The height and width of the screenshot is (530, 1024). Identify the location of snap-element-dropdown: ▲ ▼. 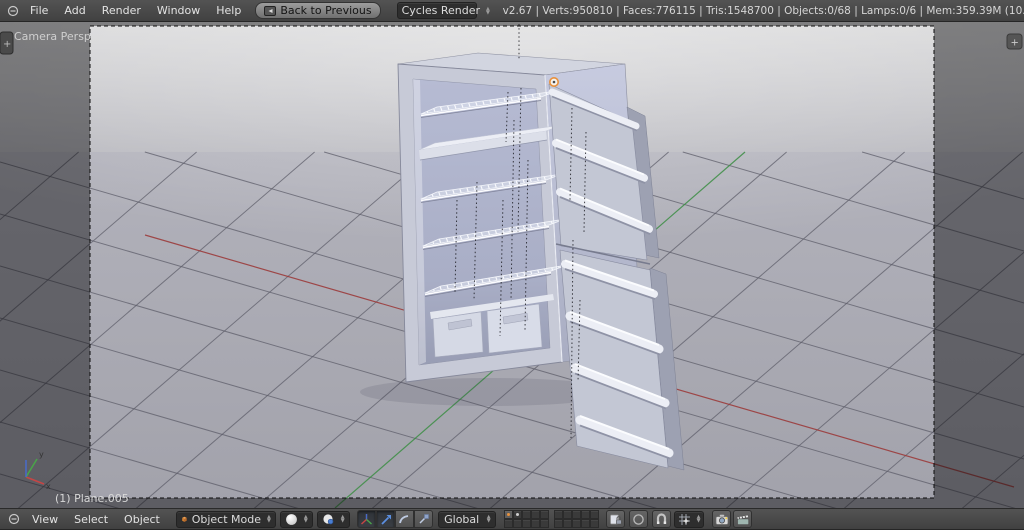
(689, 519).